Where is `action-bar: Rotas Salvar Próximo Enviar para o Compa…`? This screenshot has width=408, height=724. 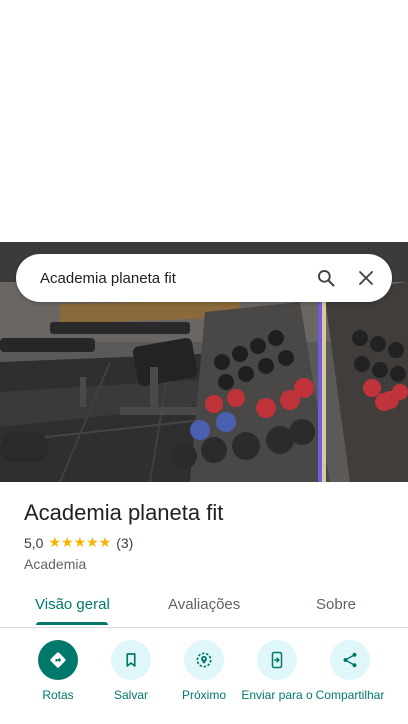
action-bar: Rotas Salvar Próximo Enviar para o Compa… is located at coordinates (204, 682).